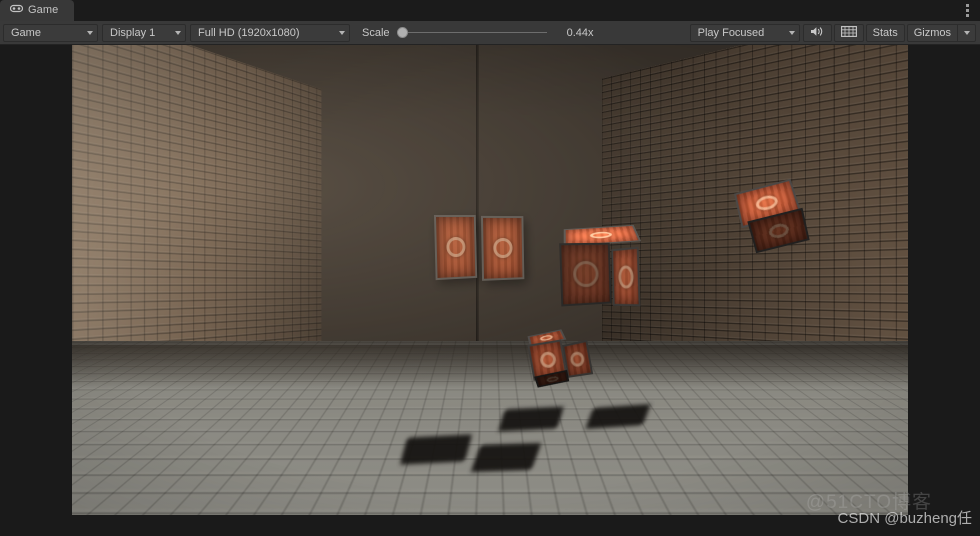  I want to click on gizmos-button: Gizmos, so click(932, 33).